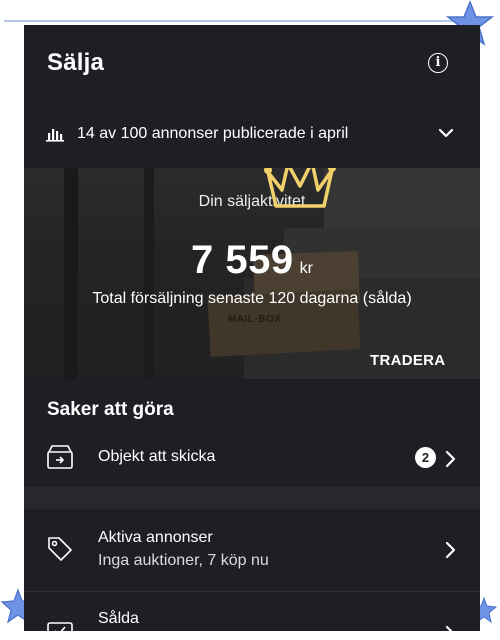 Image resolution: width=500 pixels, height=640 pixels. Describe the element at coordinates (252, 459) in the screenshot. I see `todo-item-ship: Objekt att skicka 2` at that location.